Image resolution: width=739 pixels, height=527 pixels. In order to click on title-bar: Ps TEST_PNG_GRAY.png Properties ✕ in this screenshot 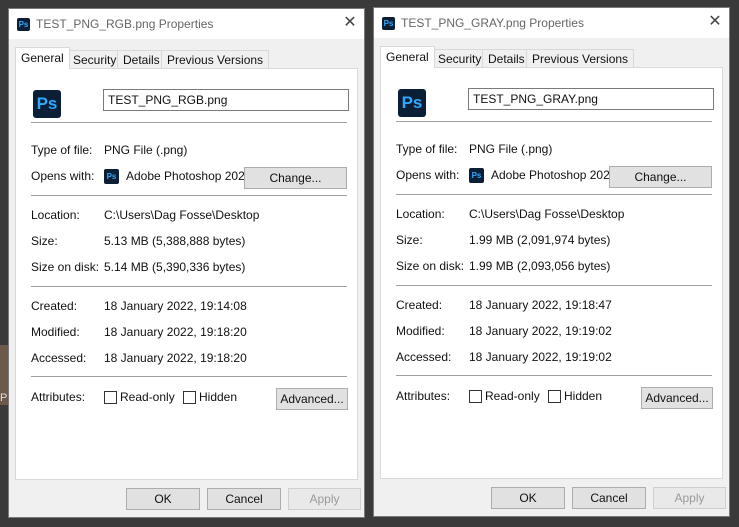, I will do `click(551, 23)`.